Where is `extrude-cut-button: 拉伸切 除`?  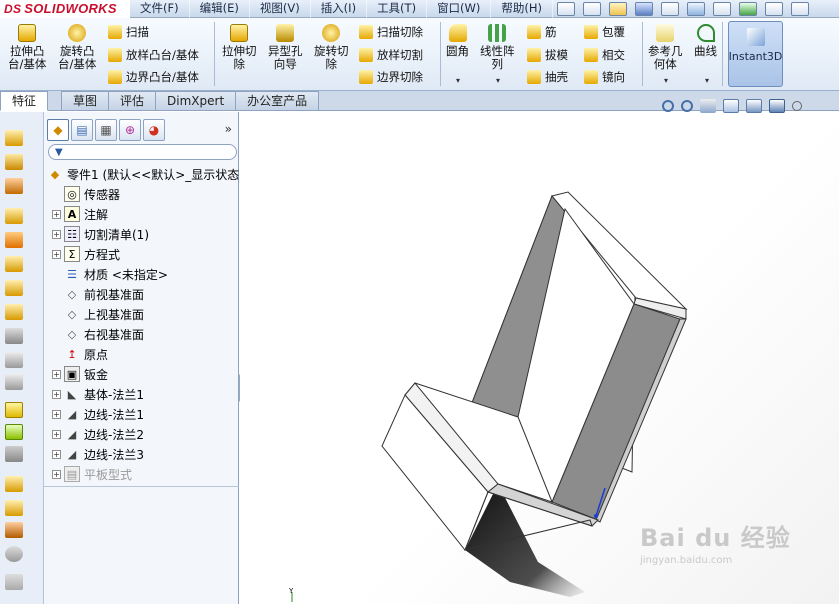 extrude-cut-button: 拉伸切 除 is located at coordinates (239, 47).